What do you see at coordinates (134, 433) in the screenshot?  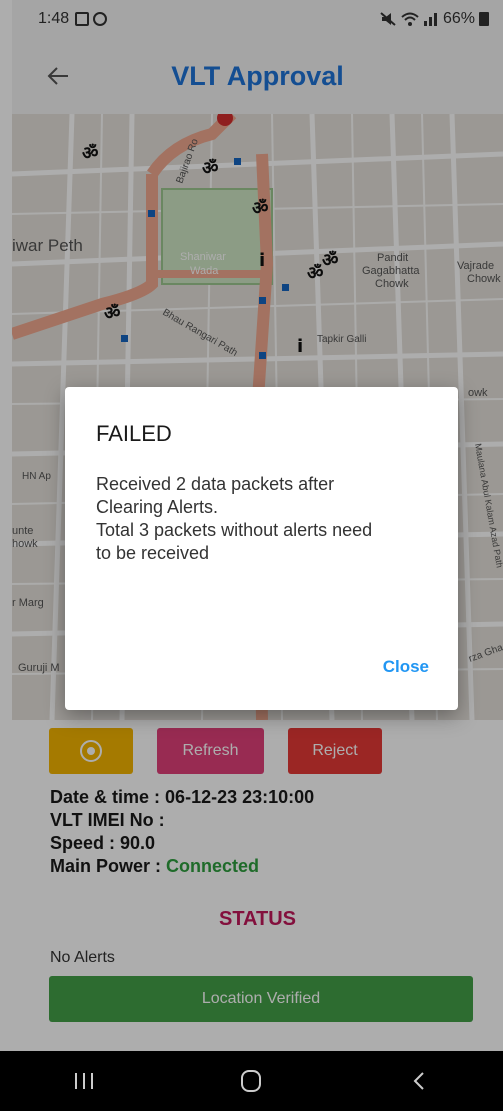 I see `dialog-title: FAILED` at bounding box center [134, 433].